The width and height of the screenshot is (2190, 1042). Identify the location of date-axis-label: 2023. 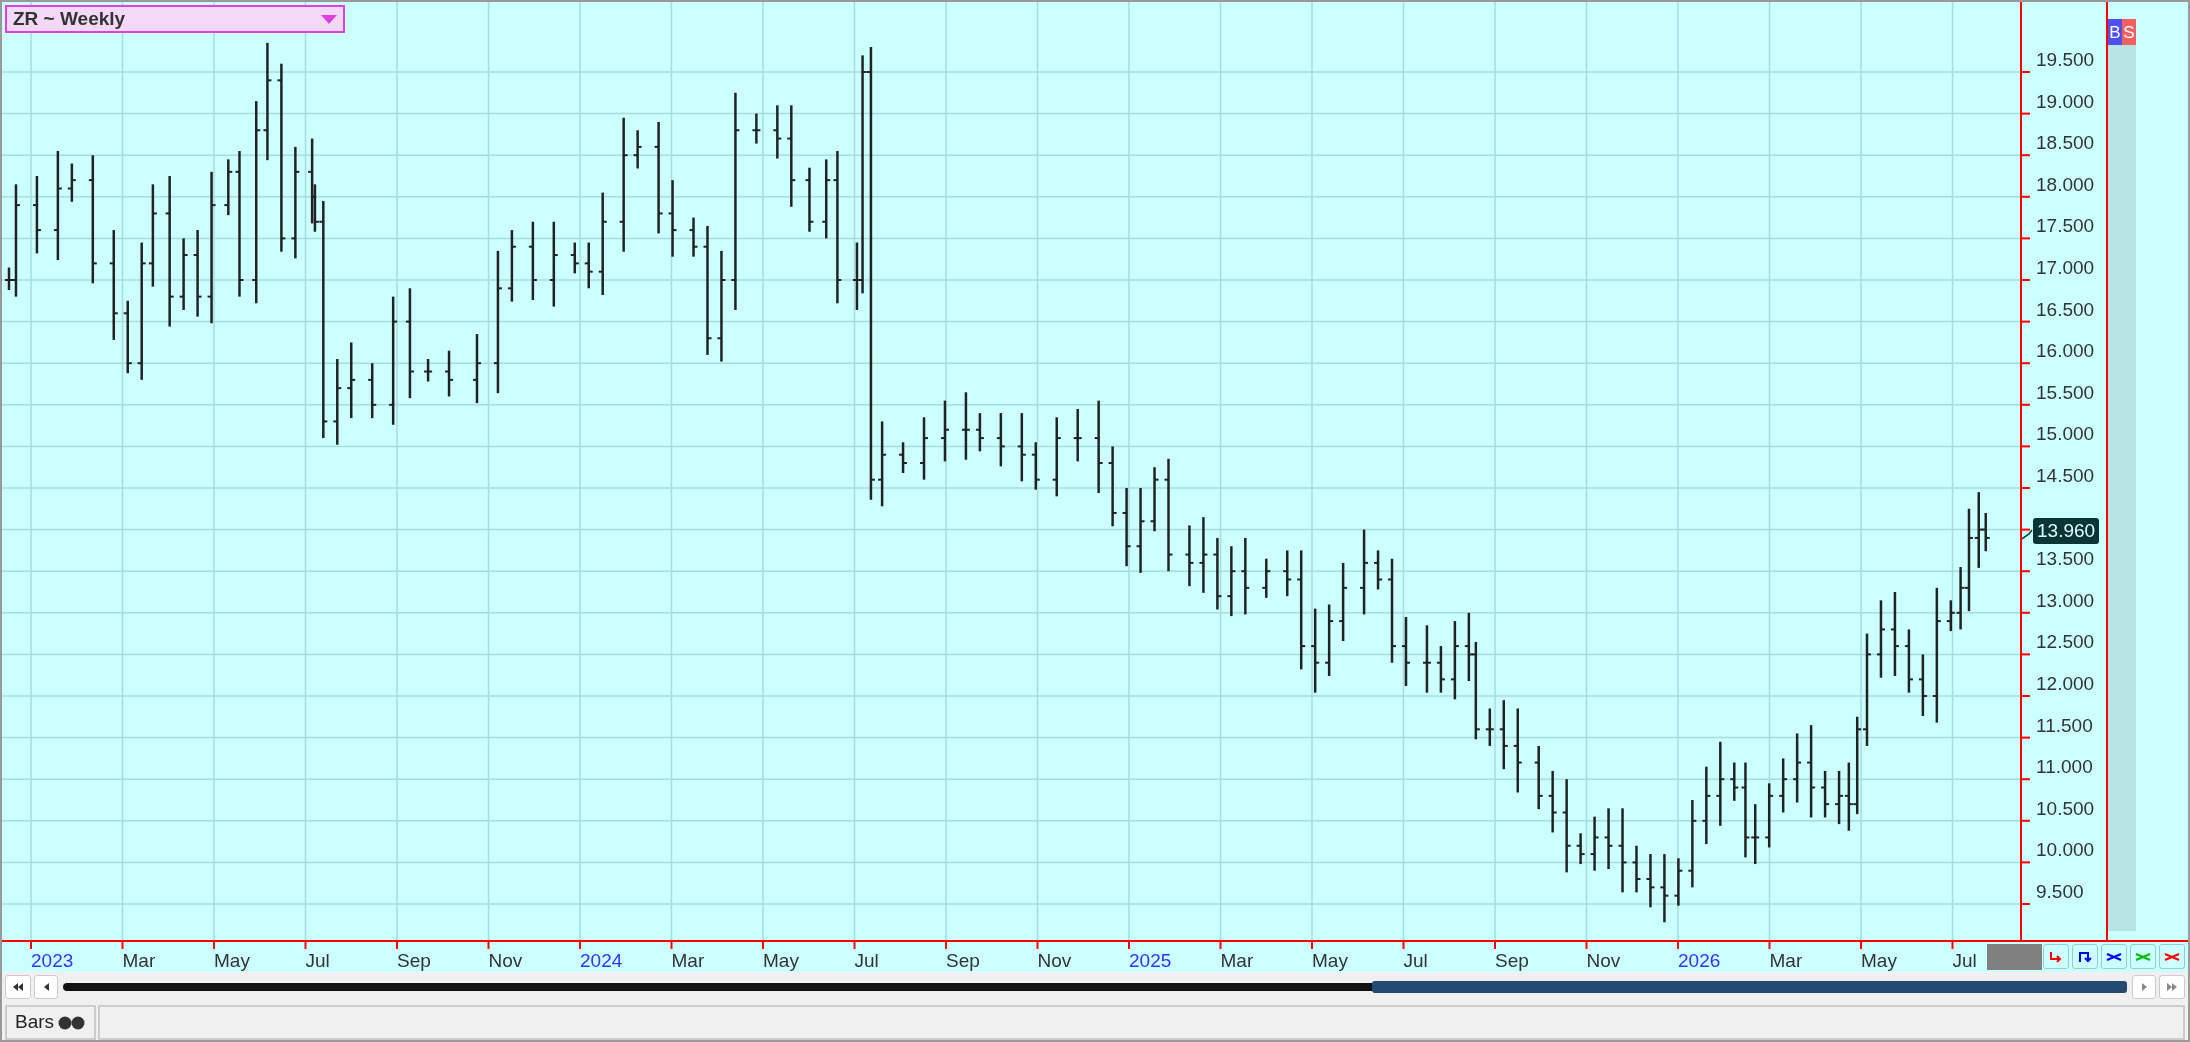
(52, 960).